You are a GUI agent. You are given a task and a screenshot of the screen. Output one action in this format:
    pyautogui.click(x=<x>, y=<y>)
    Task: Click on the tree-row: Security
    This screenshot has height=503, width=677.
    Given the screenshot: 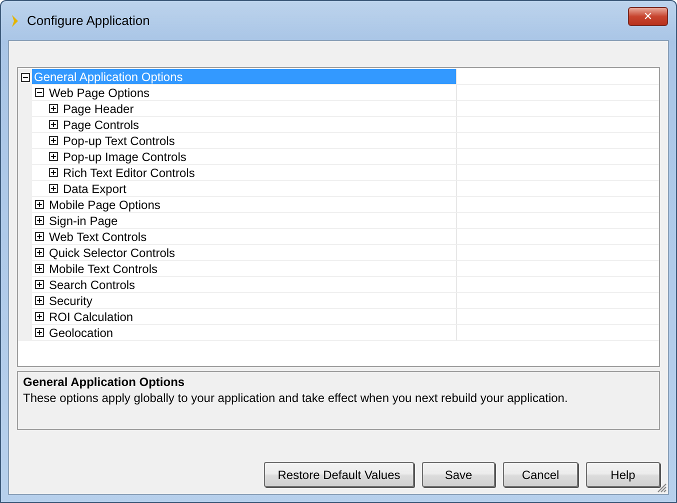 What is the action you would take?
    pyautogui.click(x=244, y=301)
    